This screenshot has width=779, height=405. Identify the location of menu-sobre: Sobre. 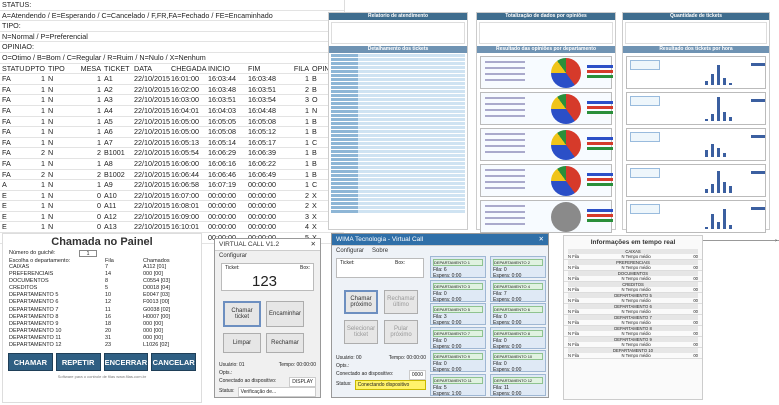
(380, 251).